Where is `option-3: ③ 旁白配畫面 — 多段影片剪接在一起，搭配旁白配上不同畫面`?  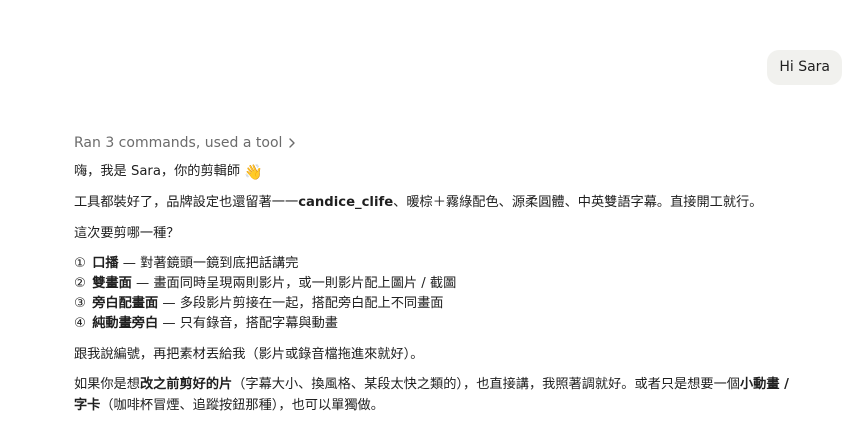 option-3: ③ 旁白配畫面 — 多段影片剪接在一起，搭配旁白配上不同畫面 is located at coordinates (258, 304).